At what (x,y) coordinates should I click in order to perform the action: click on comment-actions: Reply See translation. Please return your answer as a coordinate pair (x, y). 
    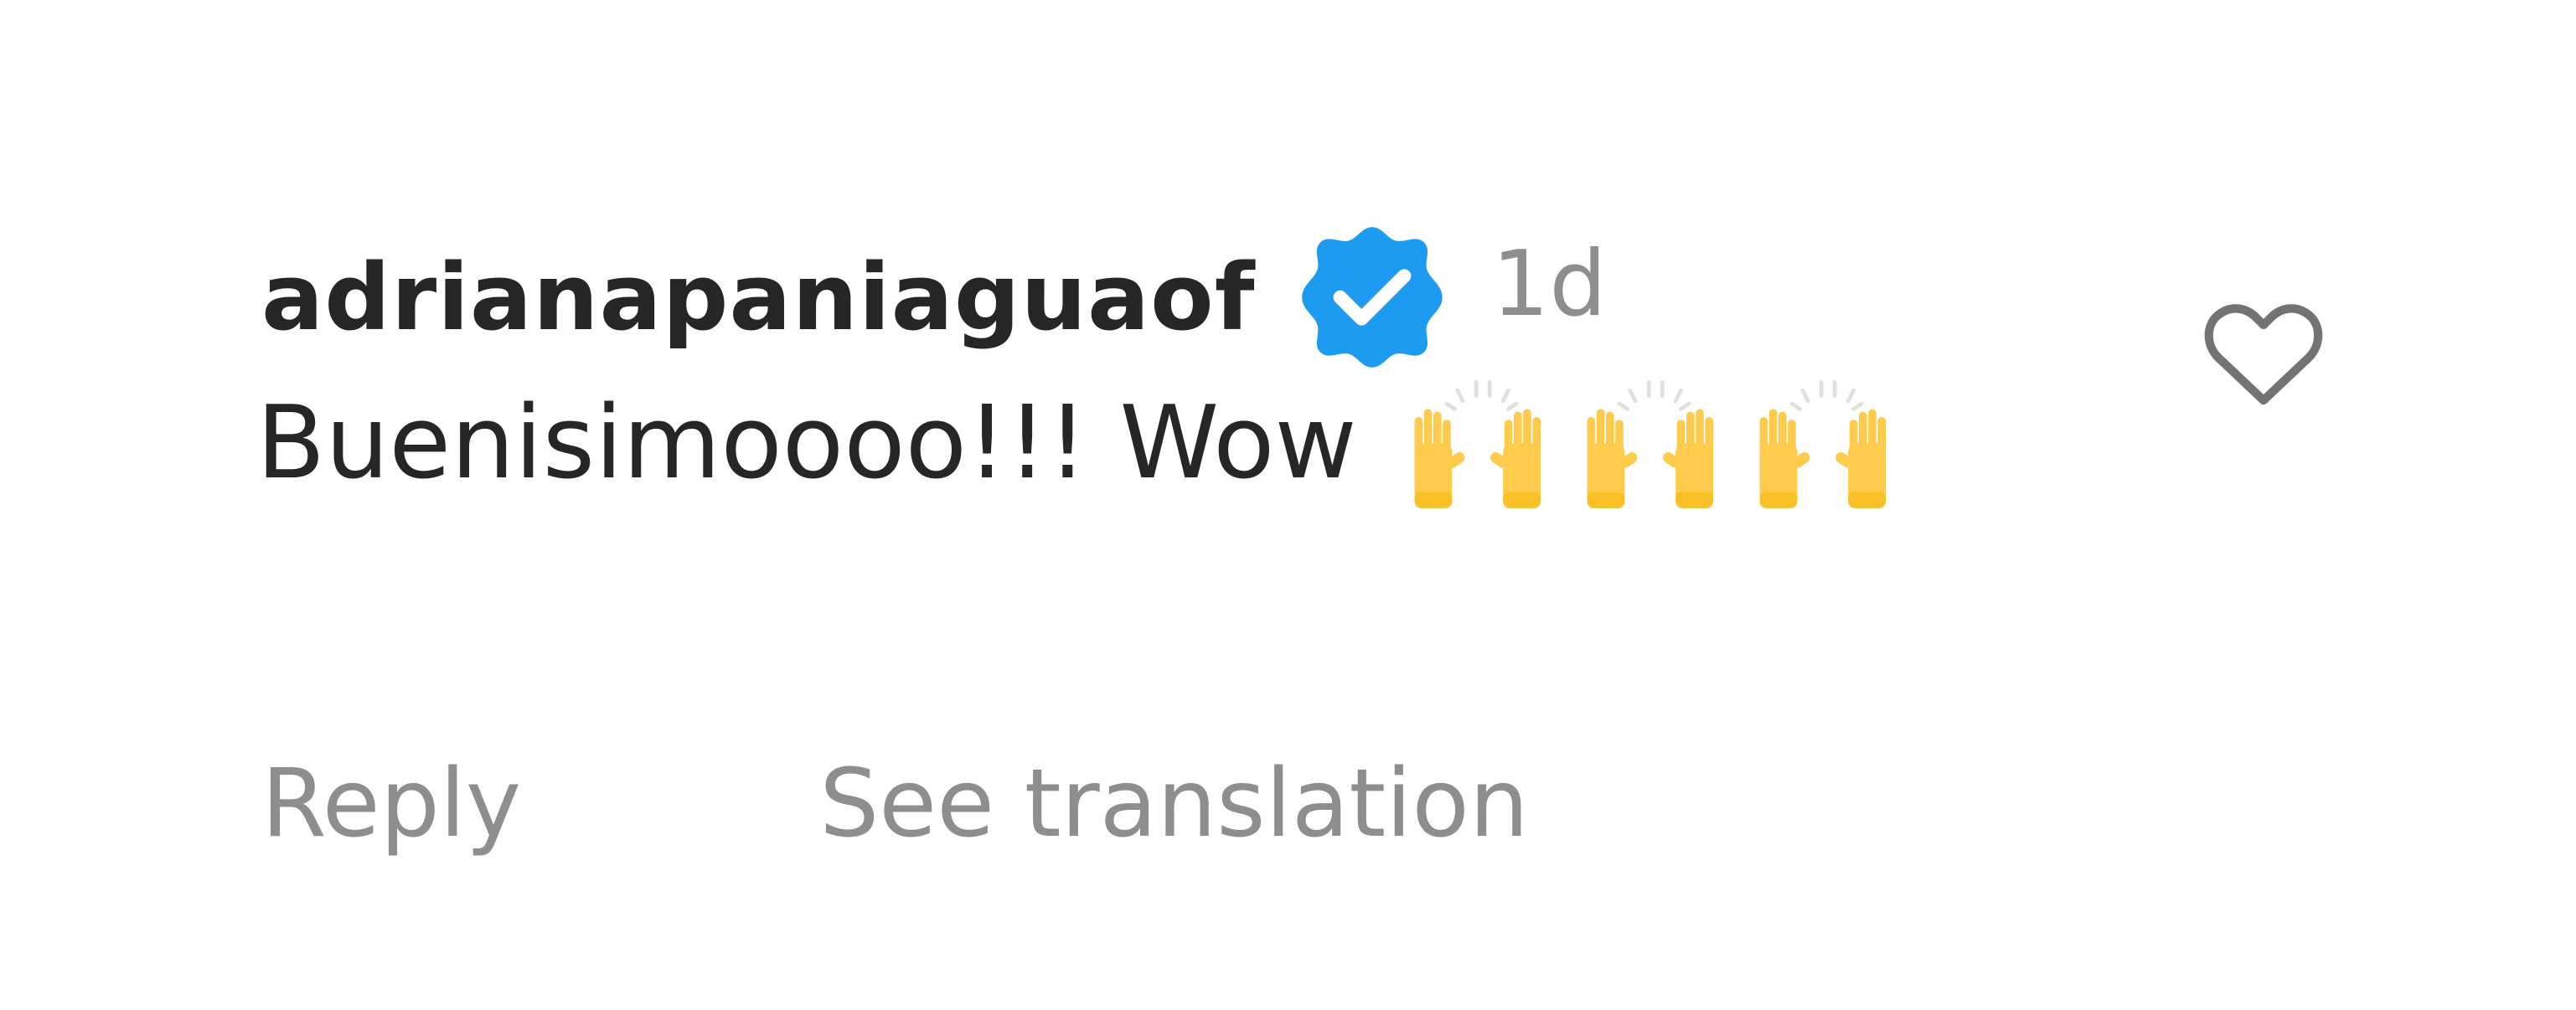
    Looking at the image, I should click on (895, 804).